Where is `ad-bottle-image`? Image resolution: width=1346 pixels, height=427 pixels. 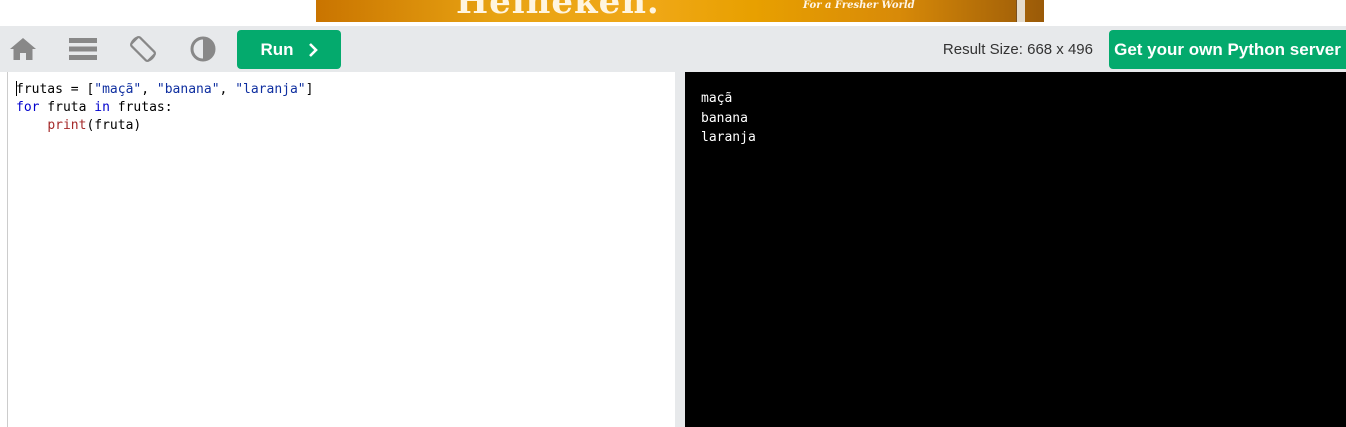
ad-bottle-image is located at coordinates (1020, 11).